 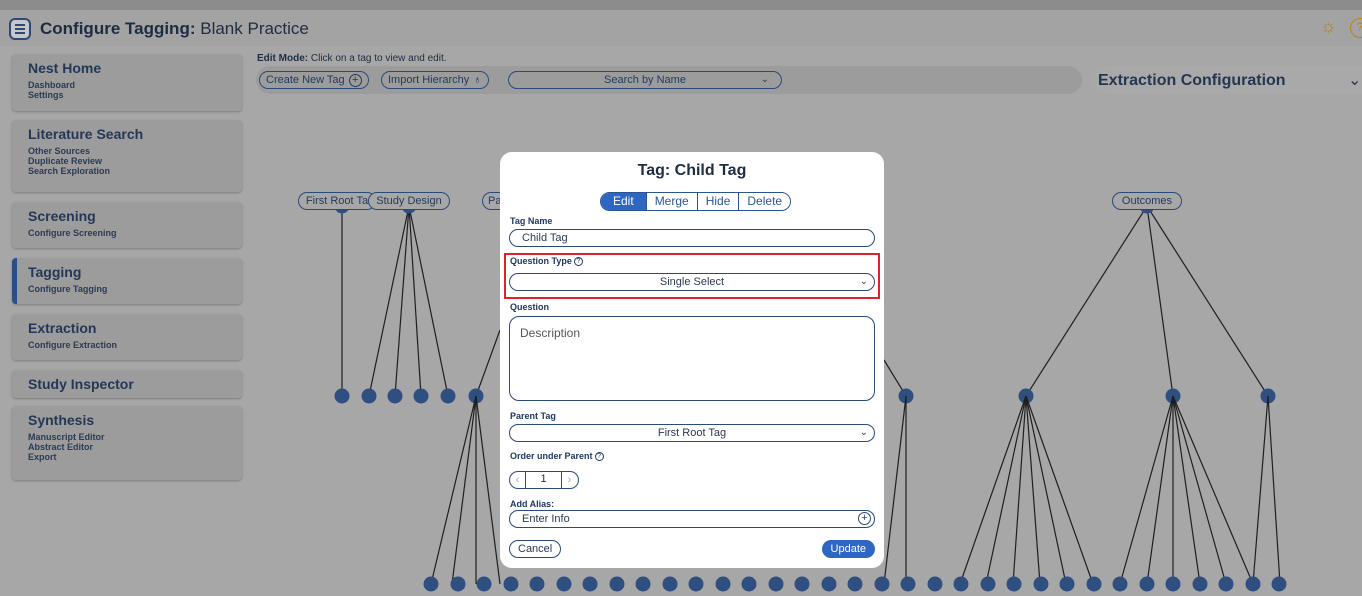 I want to click on tab-hide: Hide, so click(x=717, y=201).